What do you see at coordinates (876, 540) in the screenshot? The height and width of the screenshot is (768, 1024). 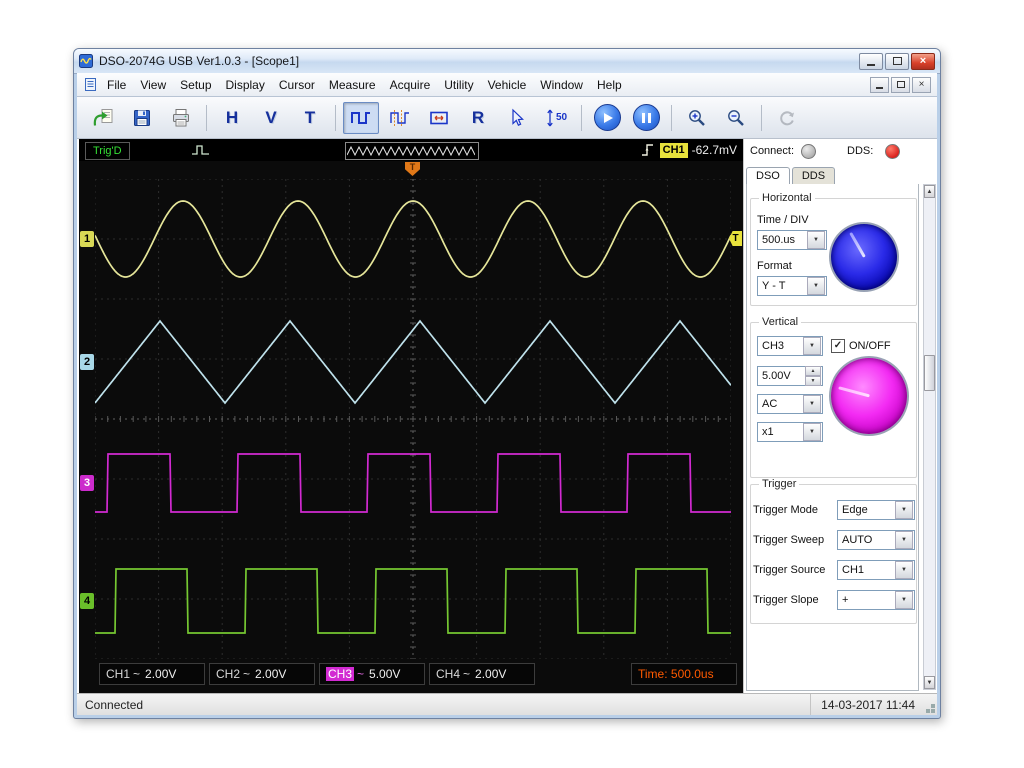 I see `trigger-sweep-select: AUTO ▼` at bounding box center [876, 540].